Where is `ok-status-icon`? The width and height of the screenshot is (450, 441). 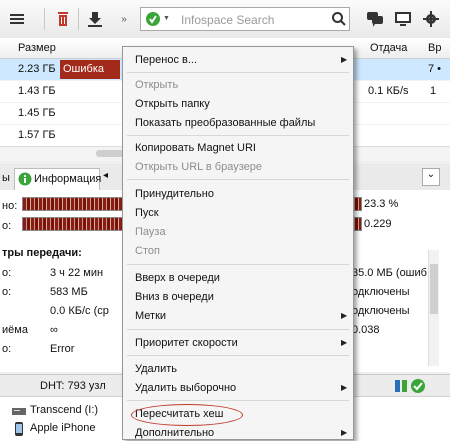
ok-status-icon is located at coordinates (418, 387).